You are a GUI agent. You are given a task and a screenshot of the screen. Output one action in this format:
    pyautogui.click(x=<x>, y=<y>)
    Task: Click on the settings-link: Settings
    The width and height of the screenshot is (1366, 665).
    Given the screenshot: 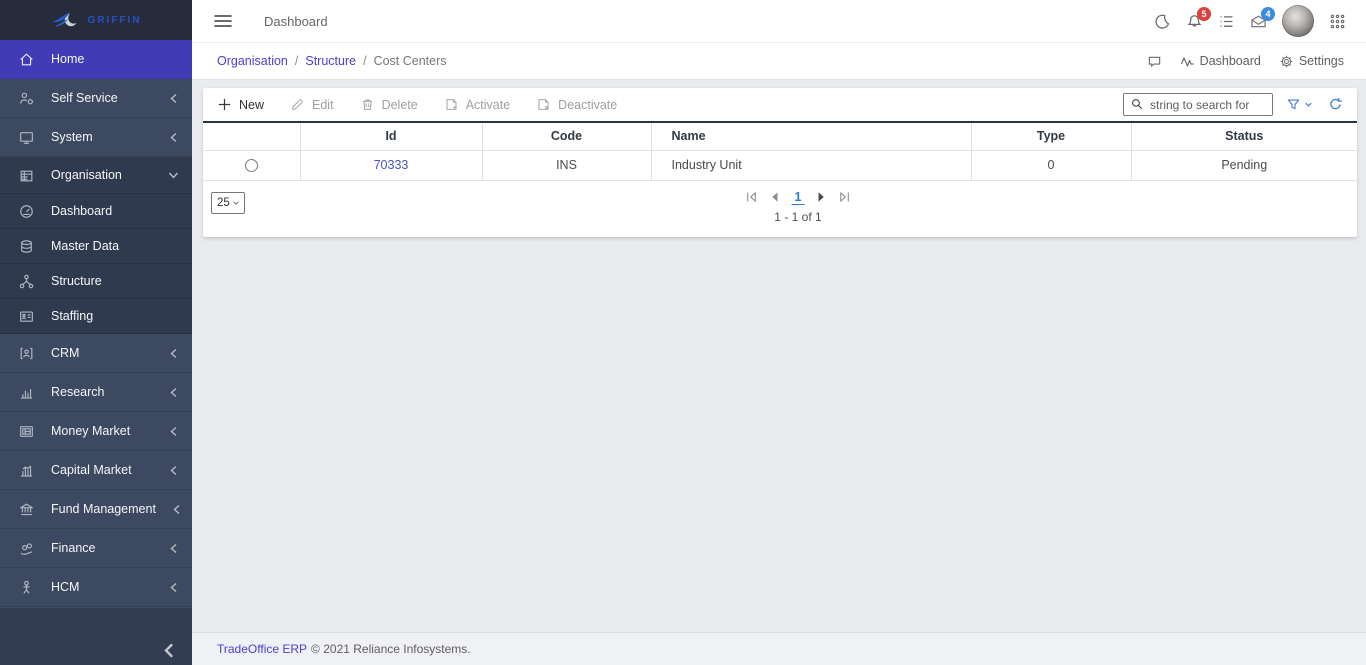 What is the action you would take?
    pyautogui.click(x=1311, y=61)
    